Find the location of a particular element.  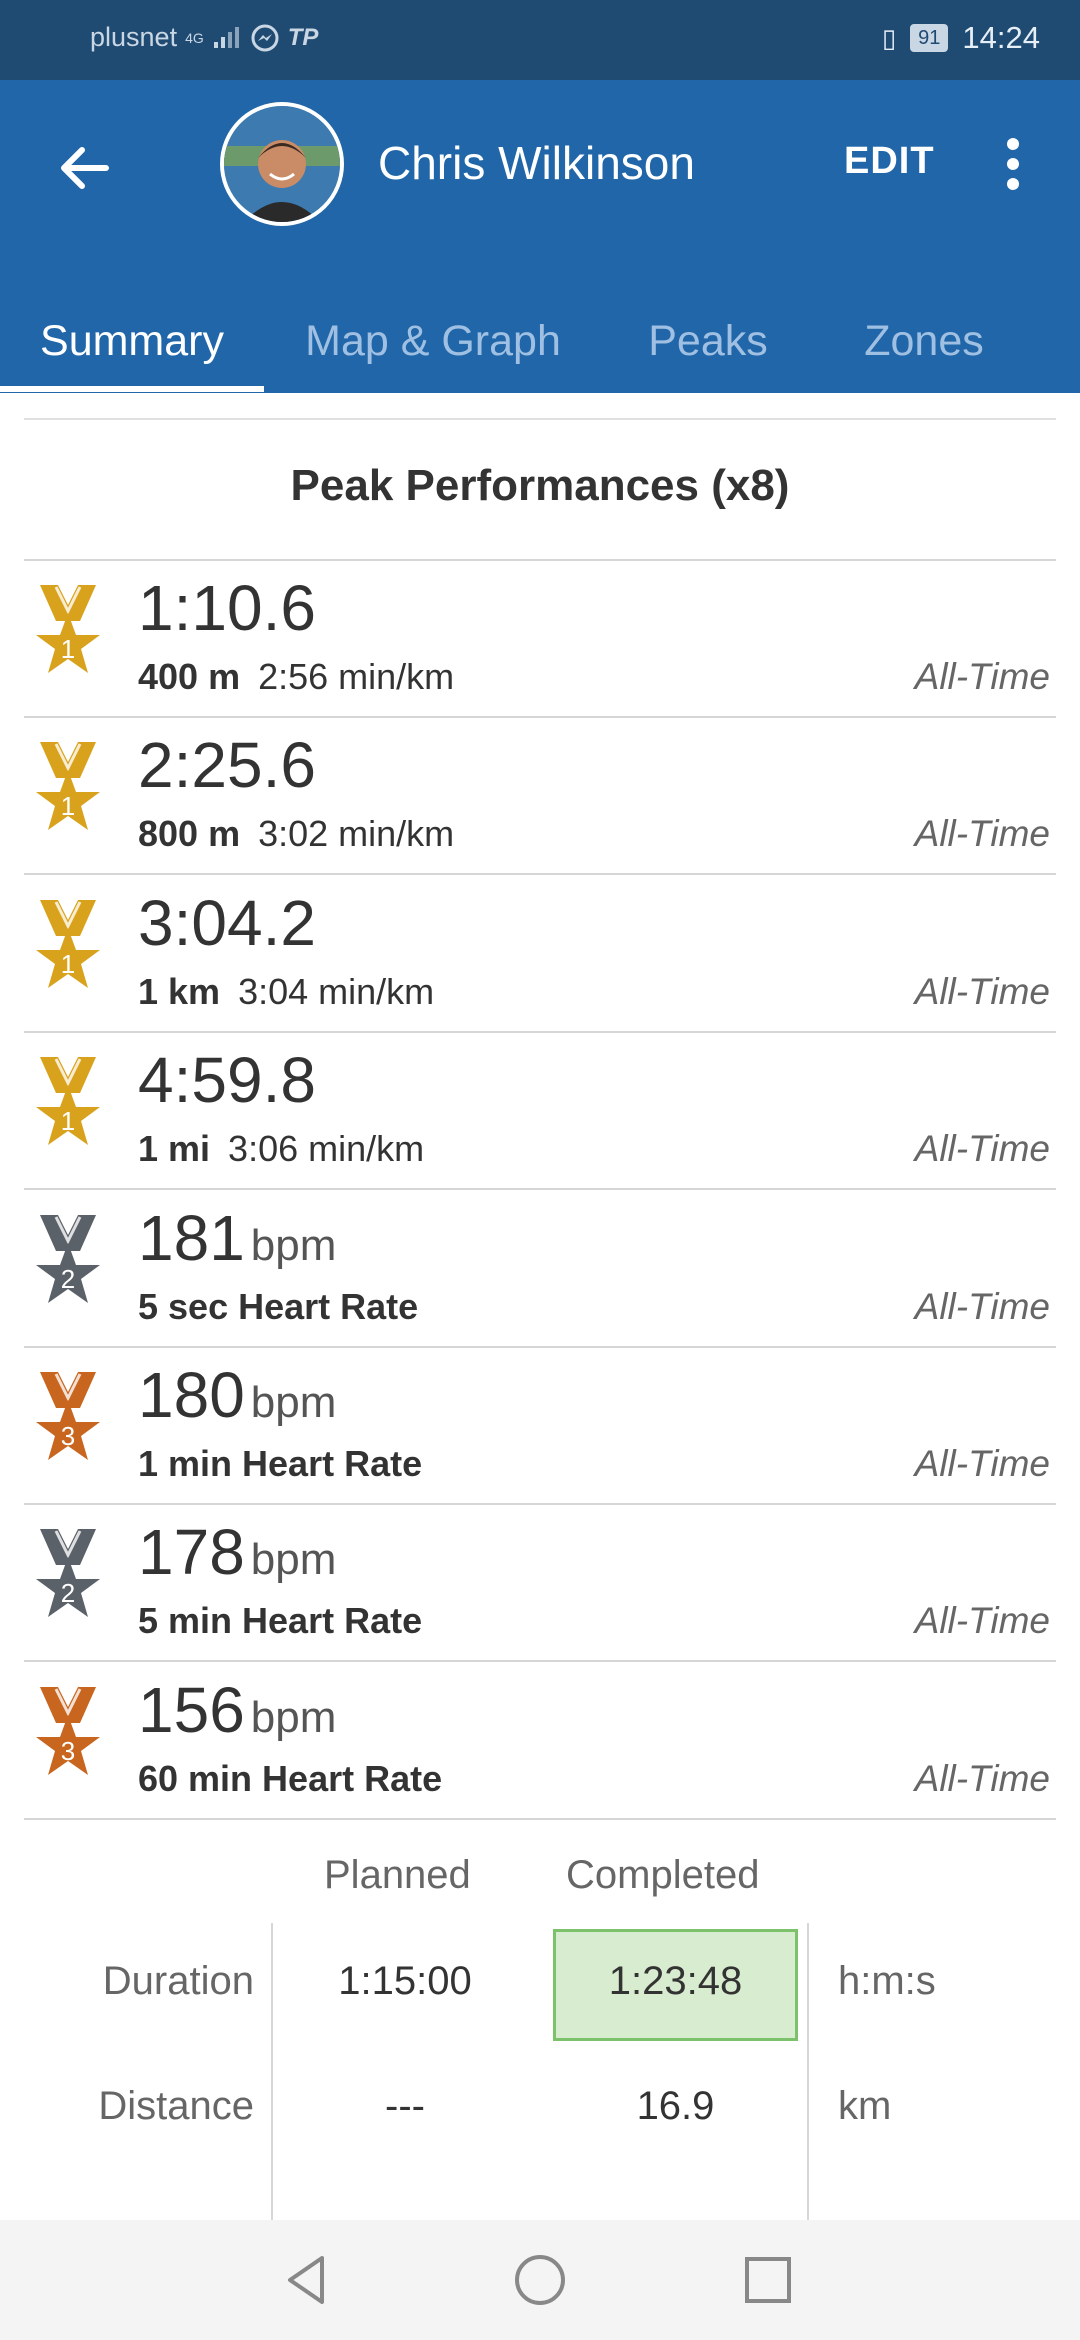

peak-value: 178 bpm is located at coordinates (237, 1552).